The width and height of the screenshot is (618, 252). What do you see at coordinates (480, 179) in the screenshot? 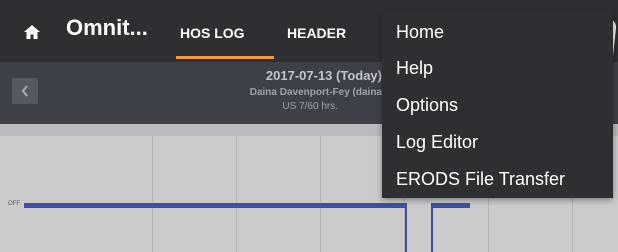
I see `menu-item-erods-file-transfer: ERODS File Transfer` at bounding box center [480, 179].